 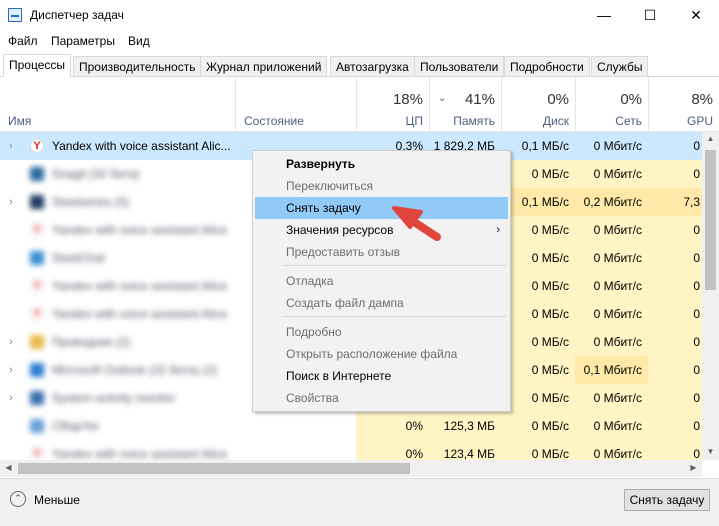 What do you see at coordinates (381, 332) in the screenshot?
I see `menu-go-to-details-item: Подробно` at bounding box center [381, 332].